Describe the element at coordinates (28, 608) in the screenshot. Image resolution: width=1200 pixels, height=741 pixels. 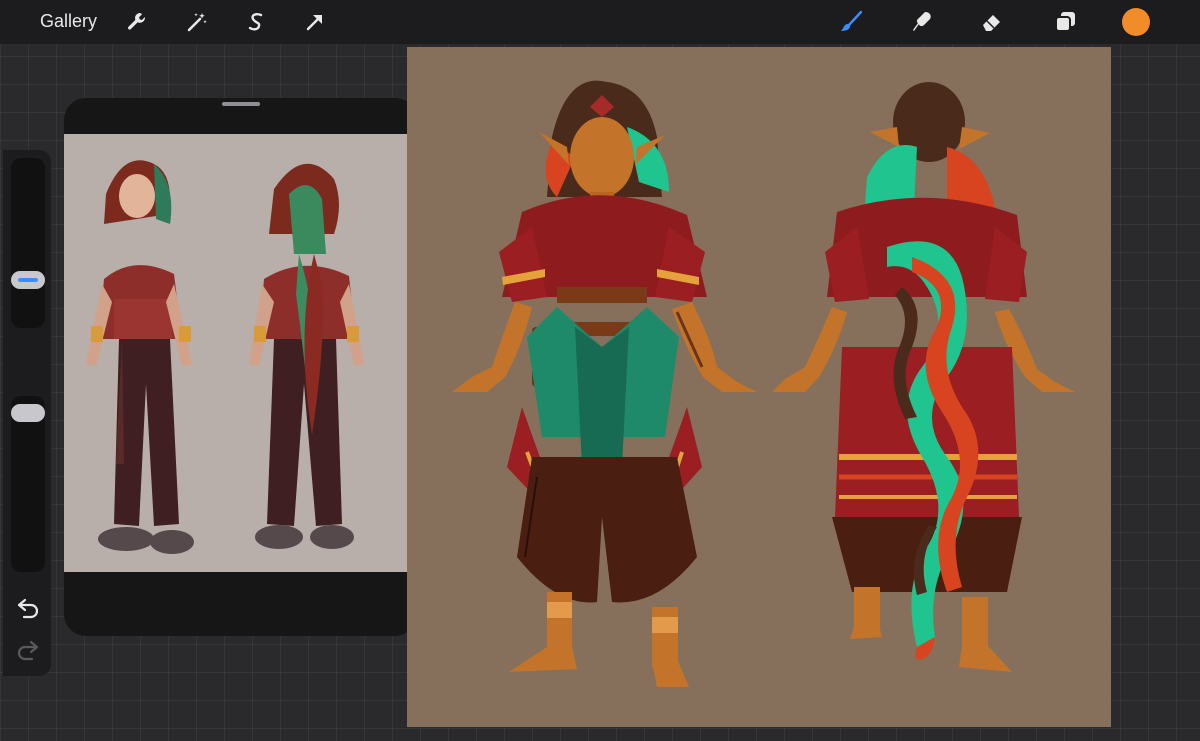
I see `undo-icon` at that location.